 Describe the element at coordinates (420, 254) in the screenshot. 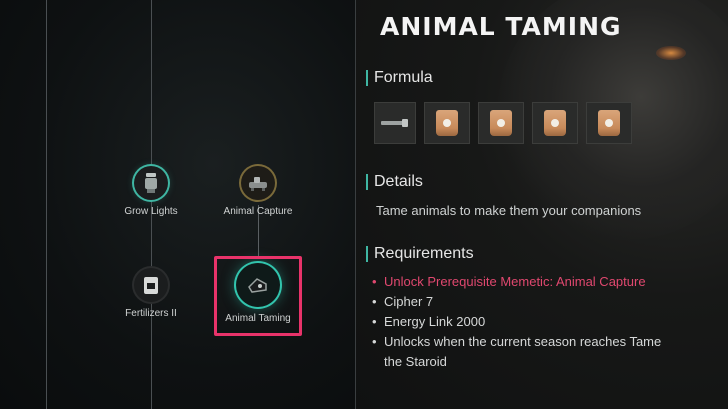

I see `section-requirements: Requirements` at that location.